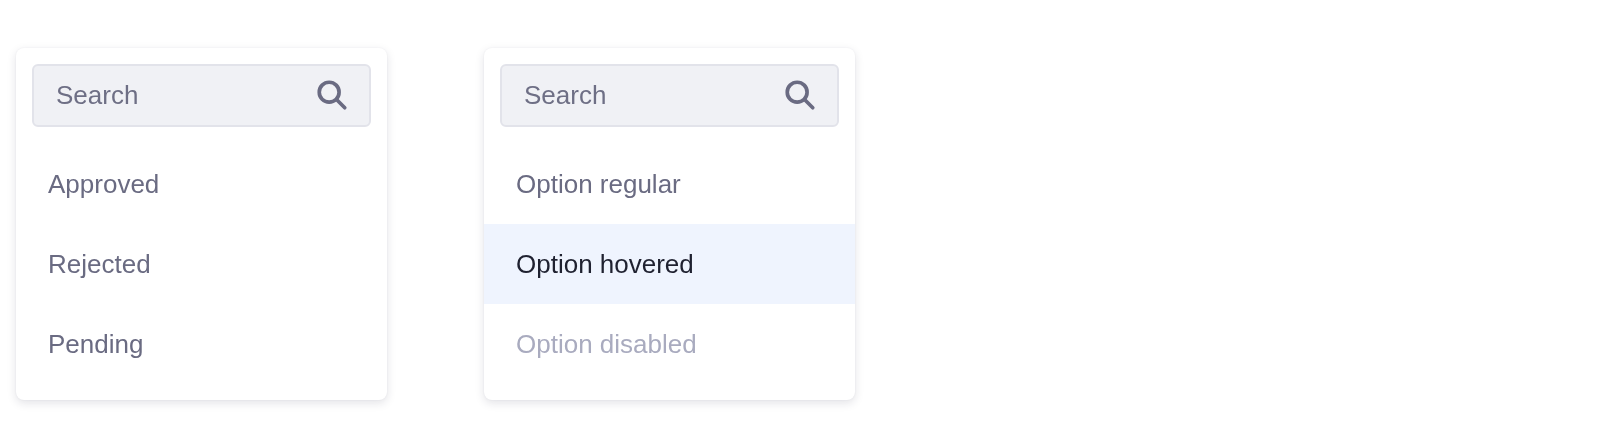 The width and height of the screenshot is (1616, 448). What do you see at coordinates (201, 184) in the screenshot?
I see `dropdown-option: Approved` at bounding box center [201, 184].